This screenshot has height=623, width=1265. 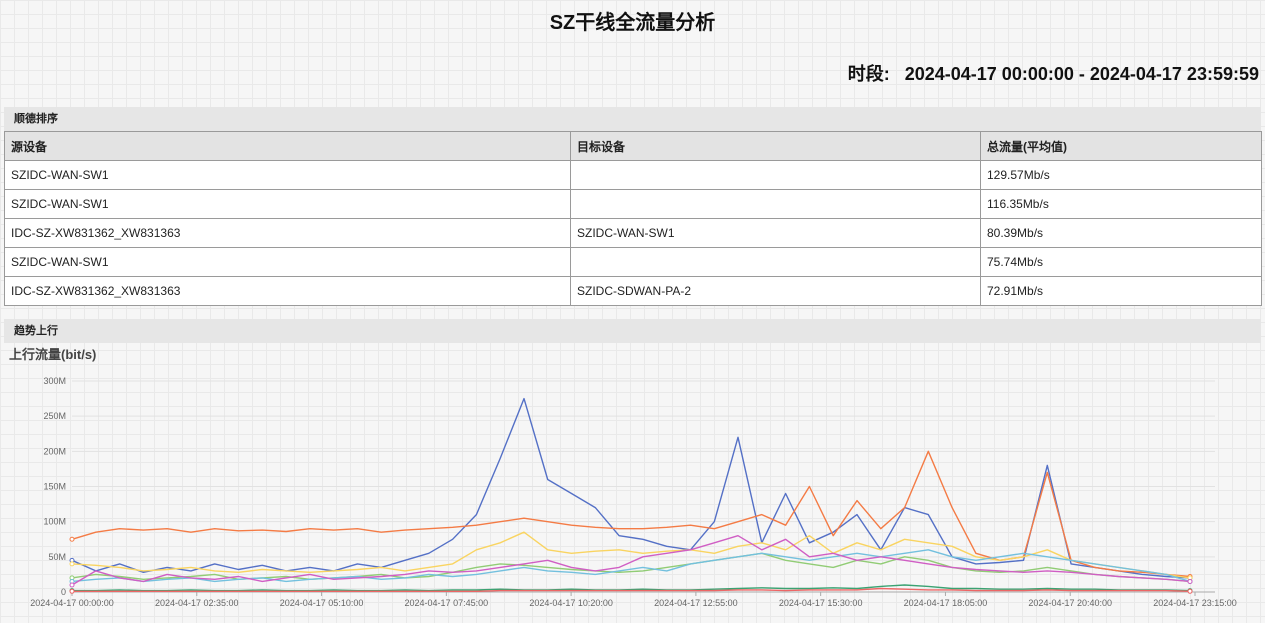 I want to click on table-row: SZIDC-WAN-SW1 129.57Mb/s, so click(x=633, y=175).